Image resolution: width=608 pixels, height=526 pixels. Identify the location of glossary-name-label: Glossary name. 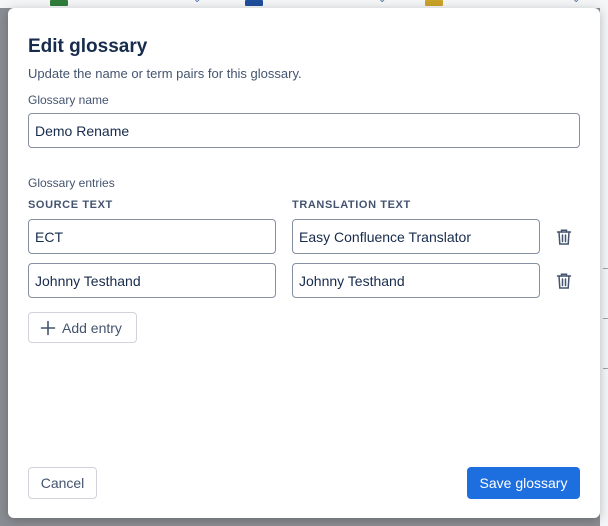
(68, 100).